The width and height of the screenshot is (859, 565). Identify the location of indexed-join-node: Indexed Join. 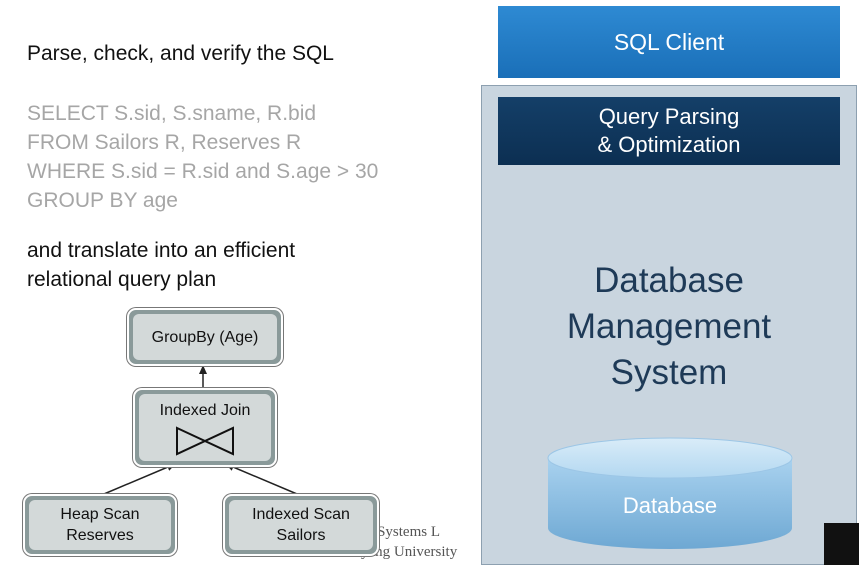
(205, 427).